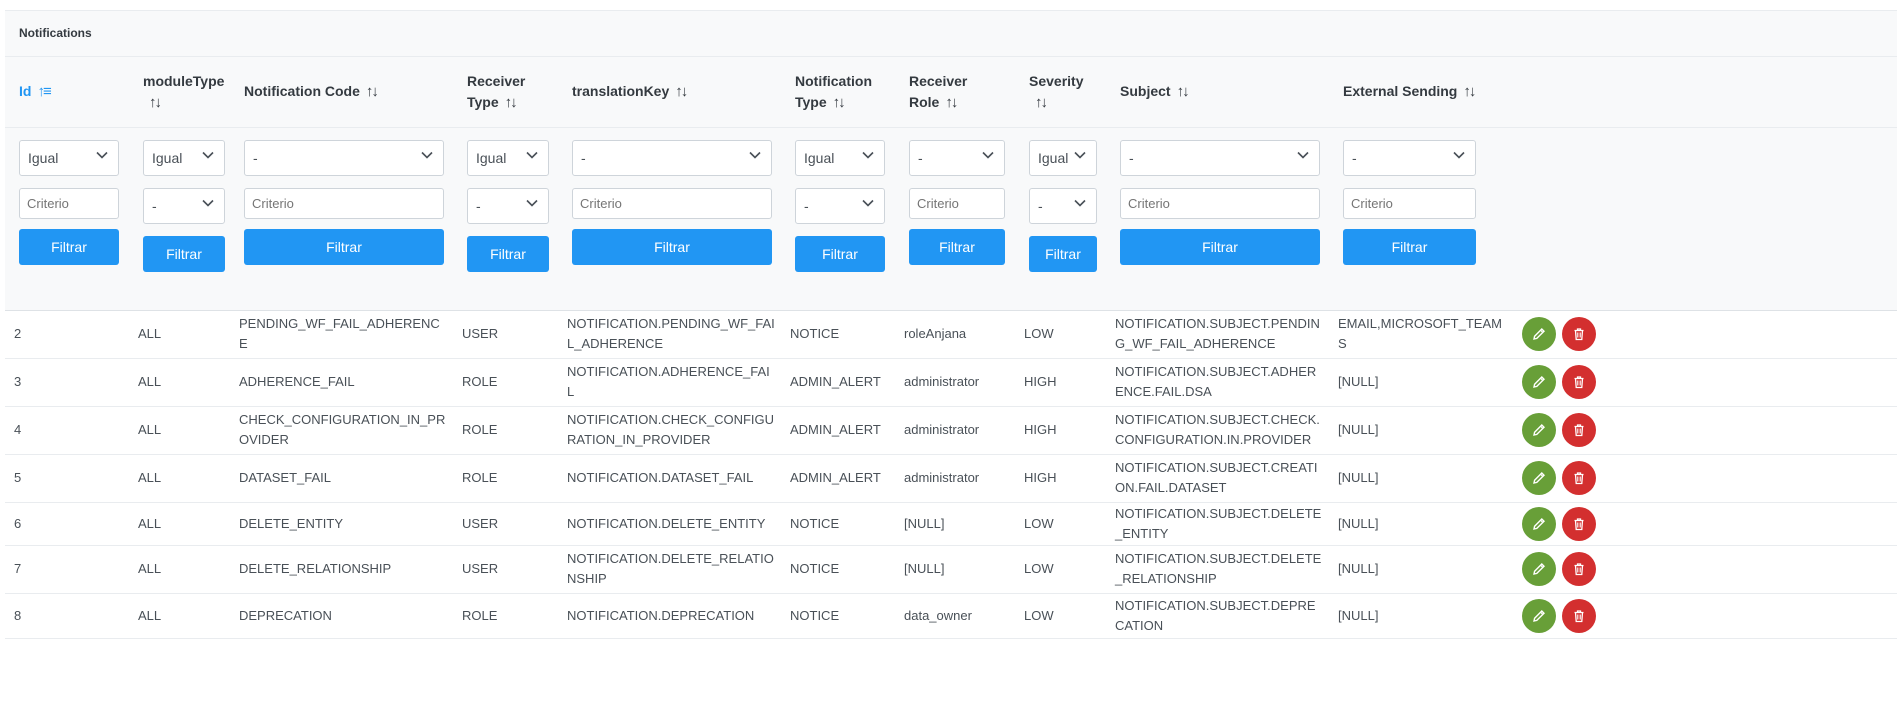  I want to click on column-header-severity: Severity ↑↓, so click(1060, 92).